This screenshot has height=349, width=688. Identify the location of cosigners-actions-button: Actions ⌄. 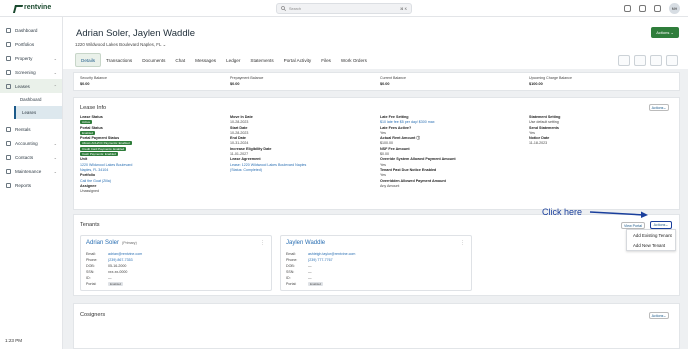
(659, 315).